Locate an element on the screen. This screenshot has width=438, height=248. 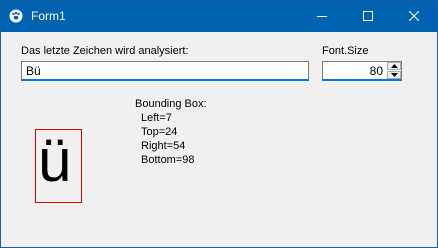
spin-up-button is located at coordinates (394, 66).